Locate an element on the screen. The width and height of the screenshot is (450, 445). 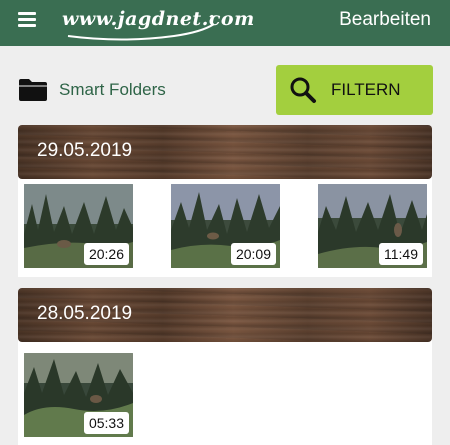
jagdnet-logo: www.jagdnet.com is located at coordinates (158, 23).